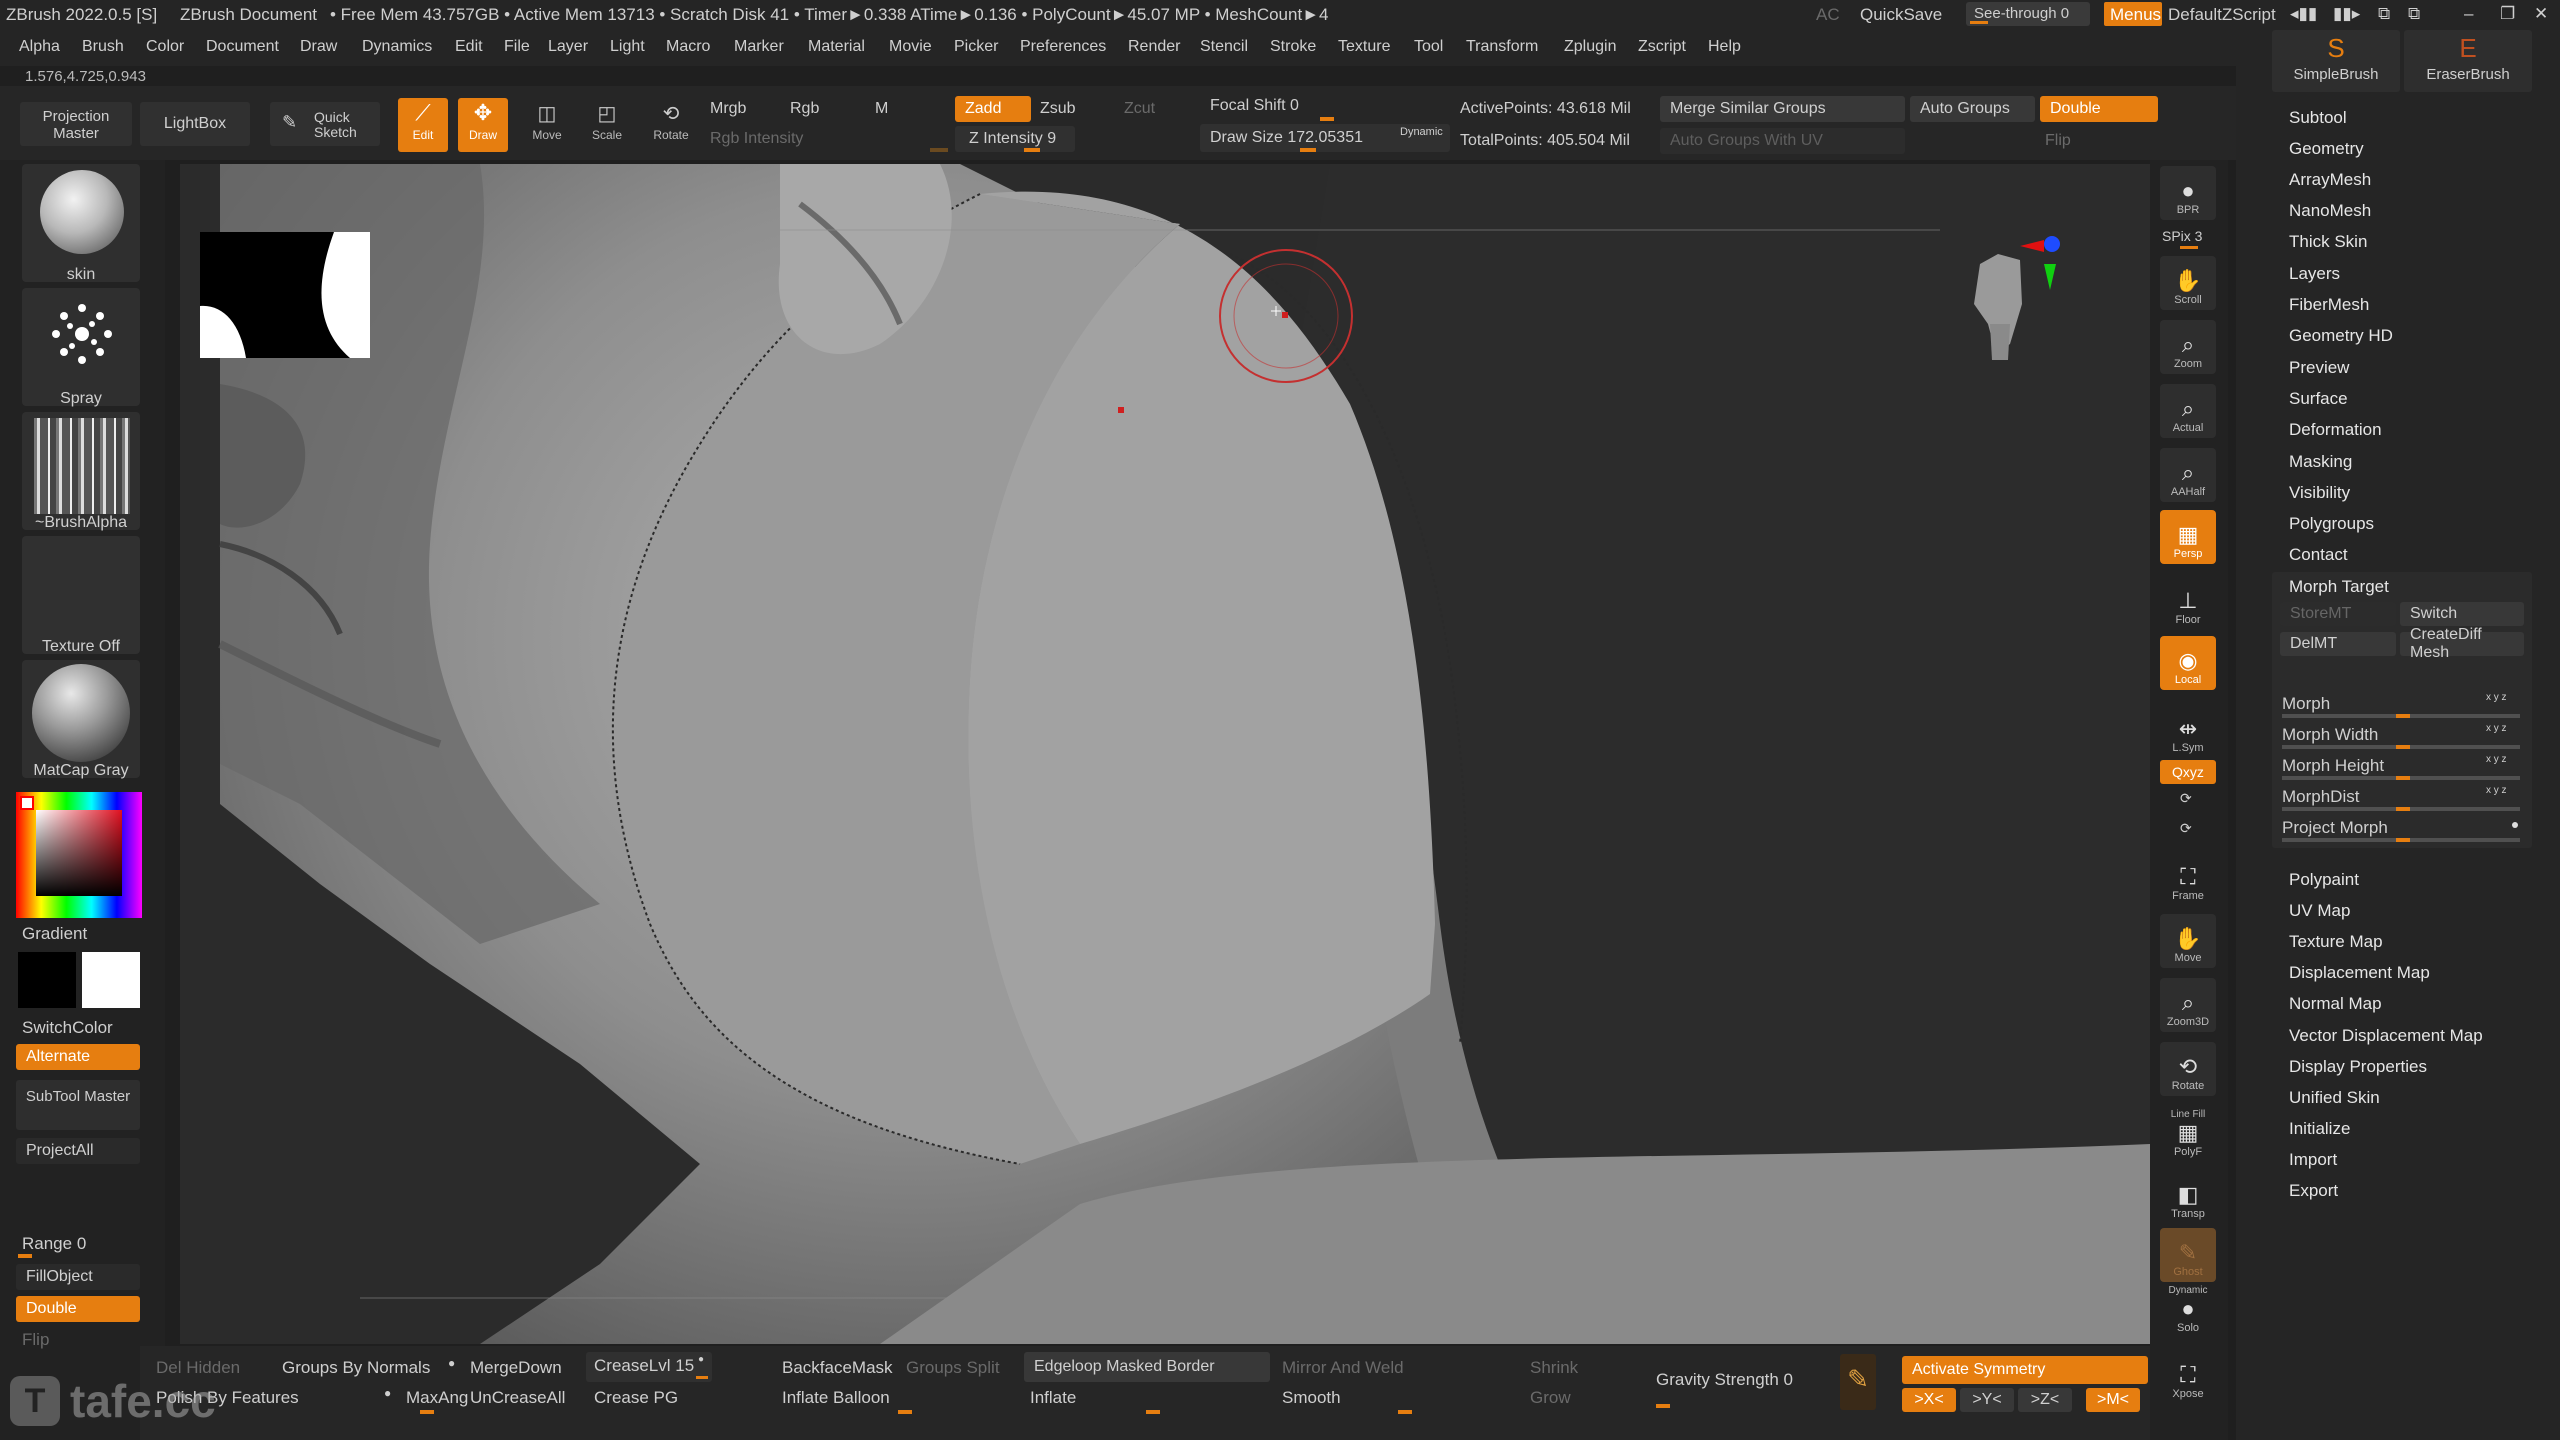 The width and height of the screenshot is (2560, 1440). What do you see at coordinates (2335, 1004) in the screenshot?
I see `normal-map-menu: Normal Map` at bounding box center [2335, 1004].